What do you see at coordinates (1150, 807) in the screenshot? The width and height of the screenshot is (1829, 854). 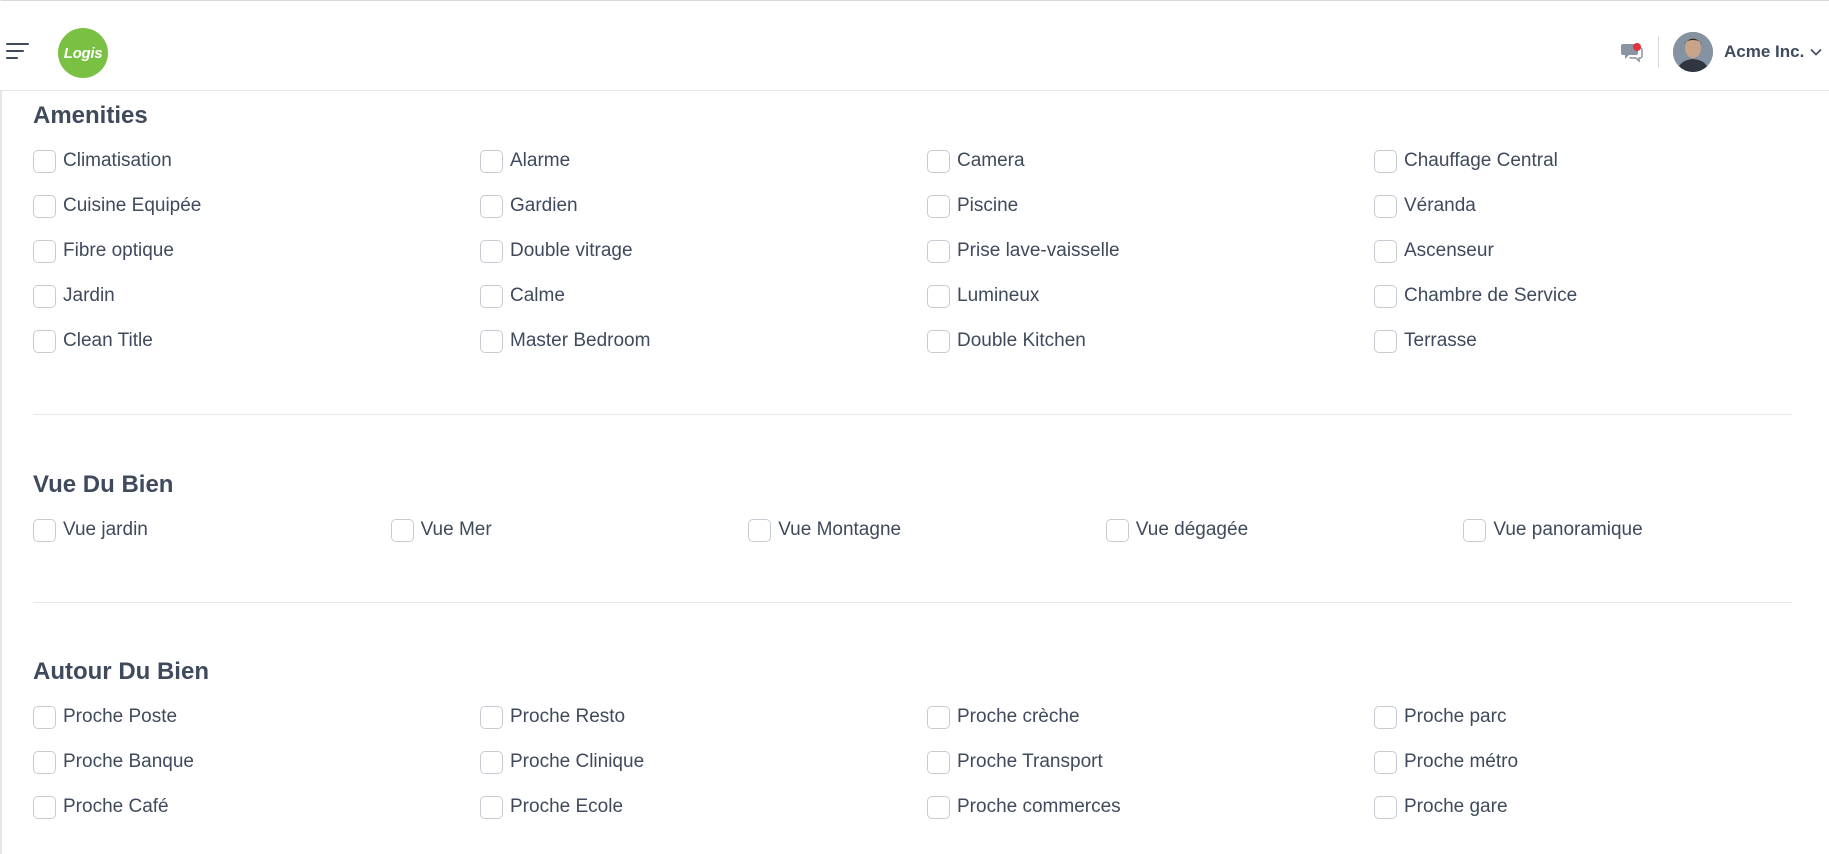 I see `checkbox-option: Proche commerces` at bounding box center [1150, 807].